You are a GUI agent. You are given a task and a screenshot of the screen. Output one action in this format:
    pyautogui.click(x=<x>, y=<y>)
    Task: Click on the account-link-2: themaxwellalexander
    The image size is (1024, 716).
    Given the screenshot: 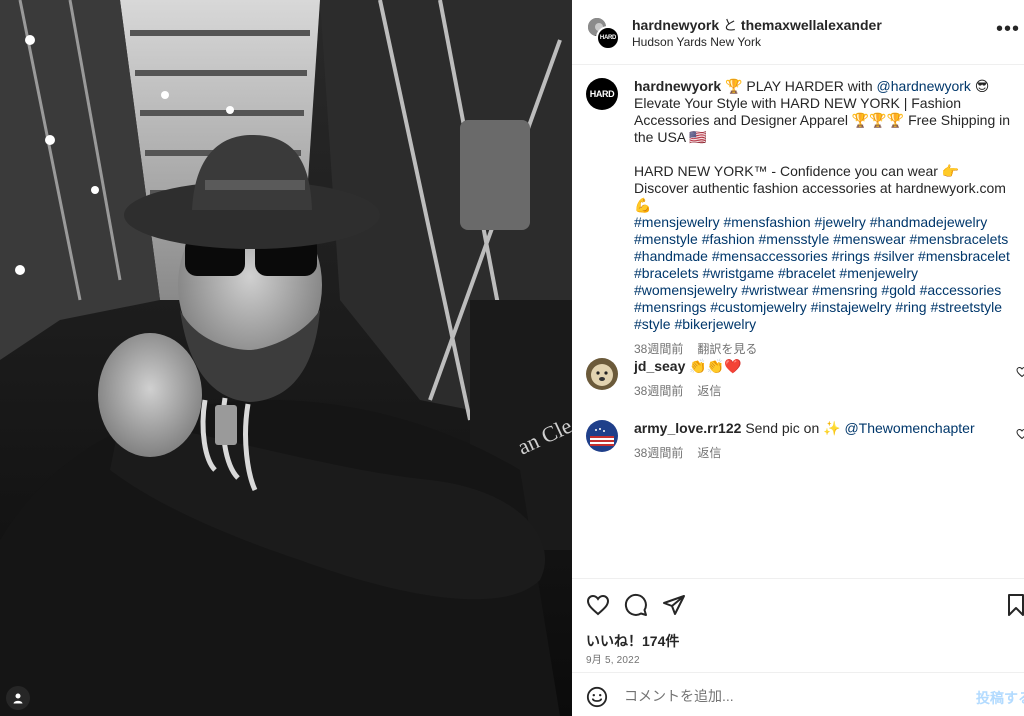 What is the action you would take?
    pyautogui.click(x=811, y=25)
    